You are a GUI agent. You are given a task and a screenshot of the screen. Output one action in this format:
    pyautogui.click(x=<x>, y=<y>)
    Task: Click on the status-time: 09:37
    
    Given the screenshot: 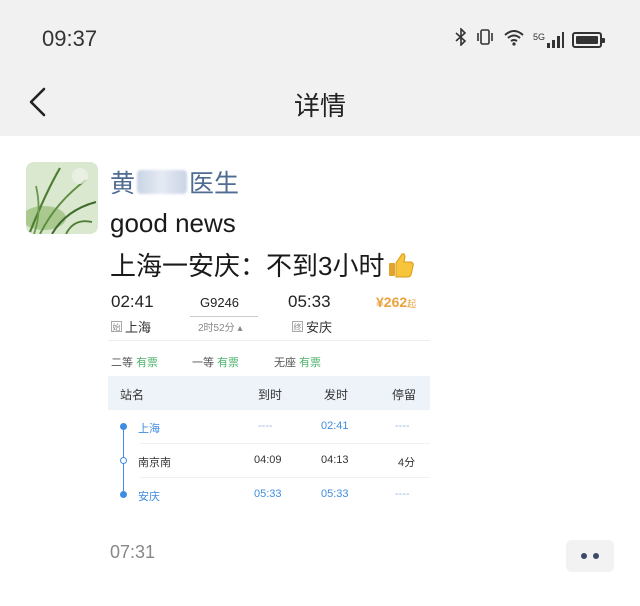 What is the action you would take?
    pyautogui.click(x=70, y=38)
    